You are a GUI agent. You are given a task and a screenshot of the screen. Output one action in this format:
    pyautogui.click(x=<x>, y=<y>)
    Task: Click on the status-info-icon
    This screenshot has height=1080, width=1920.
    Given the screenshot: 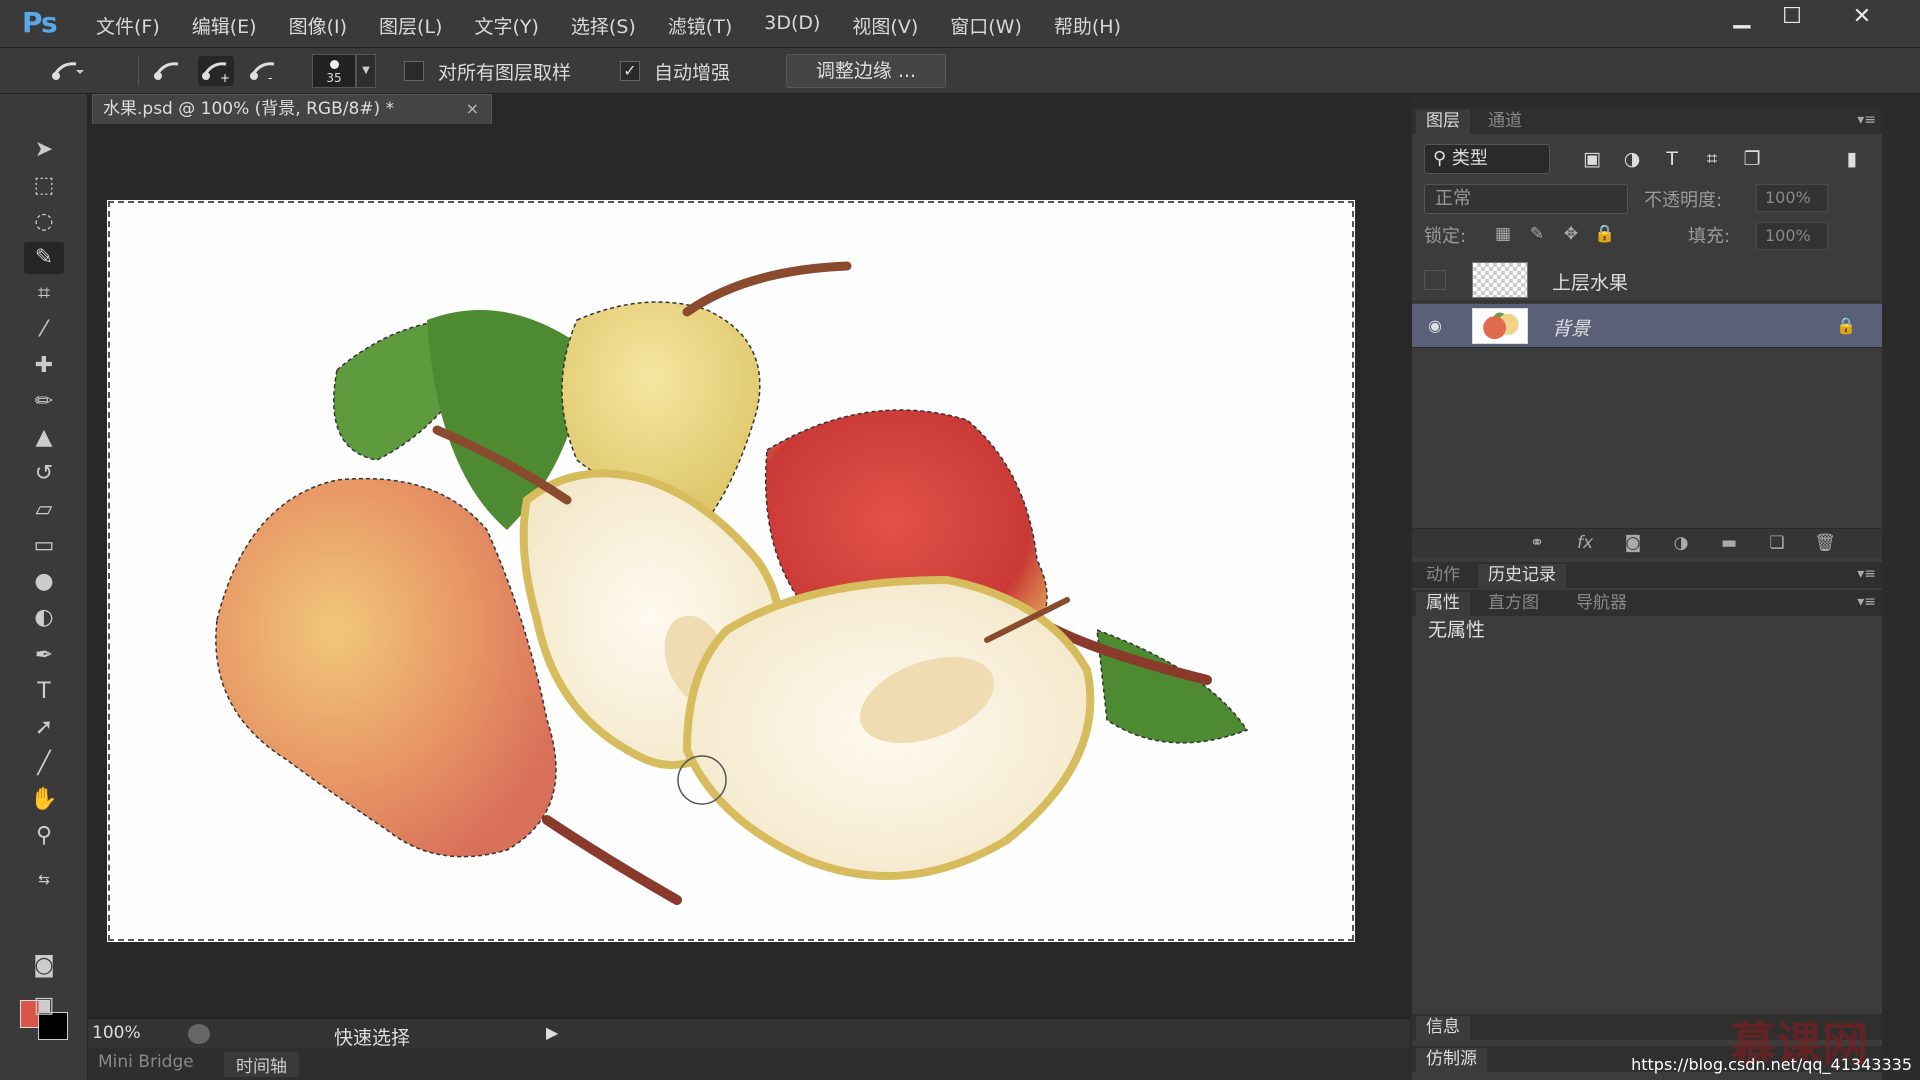 What is the action you would take?
    pyautogui.click(x=199, y=1034)
    